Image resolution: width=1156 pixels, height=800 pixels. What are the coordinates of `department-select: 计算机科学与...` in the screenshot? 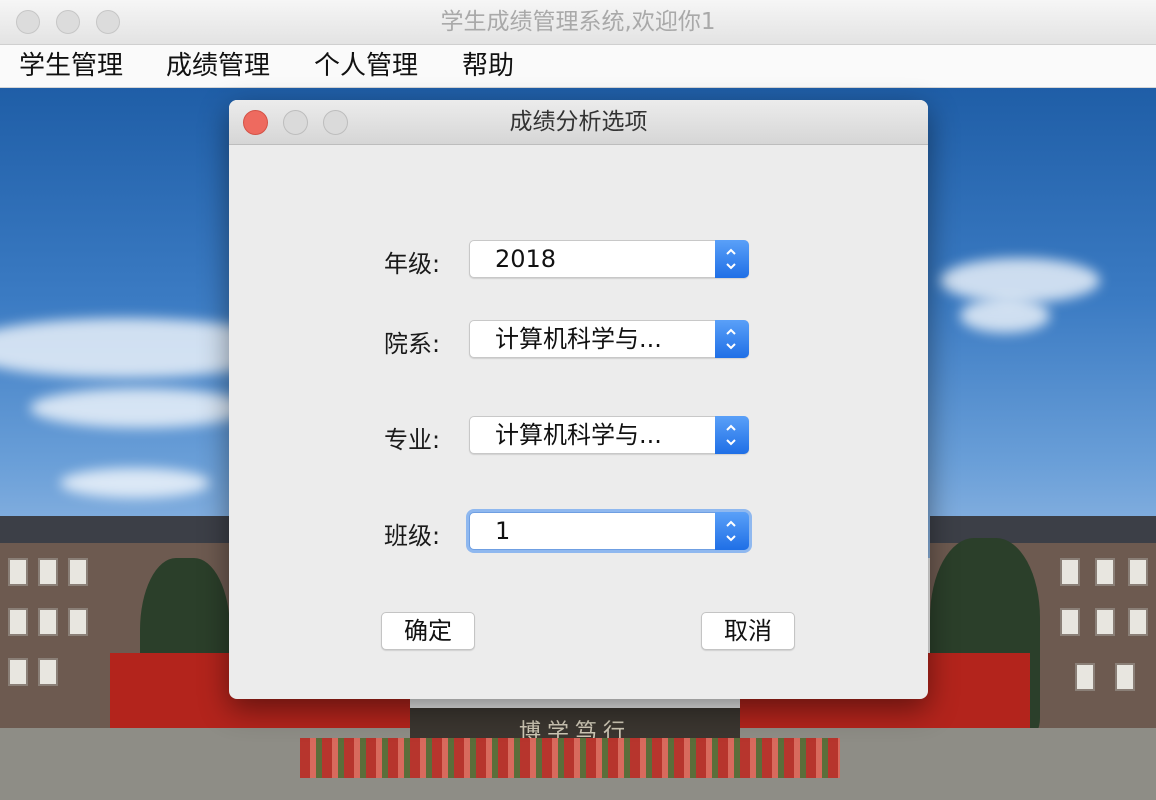 It's located at (609, 339).